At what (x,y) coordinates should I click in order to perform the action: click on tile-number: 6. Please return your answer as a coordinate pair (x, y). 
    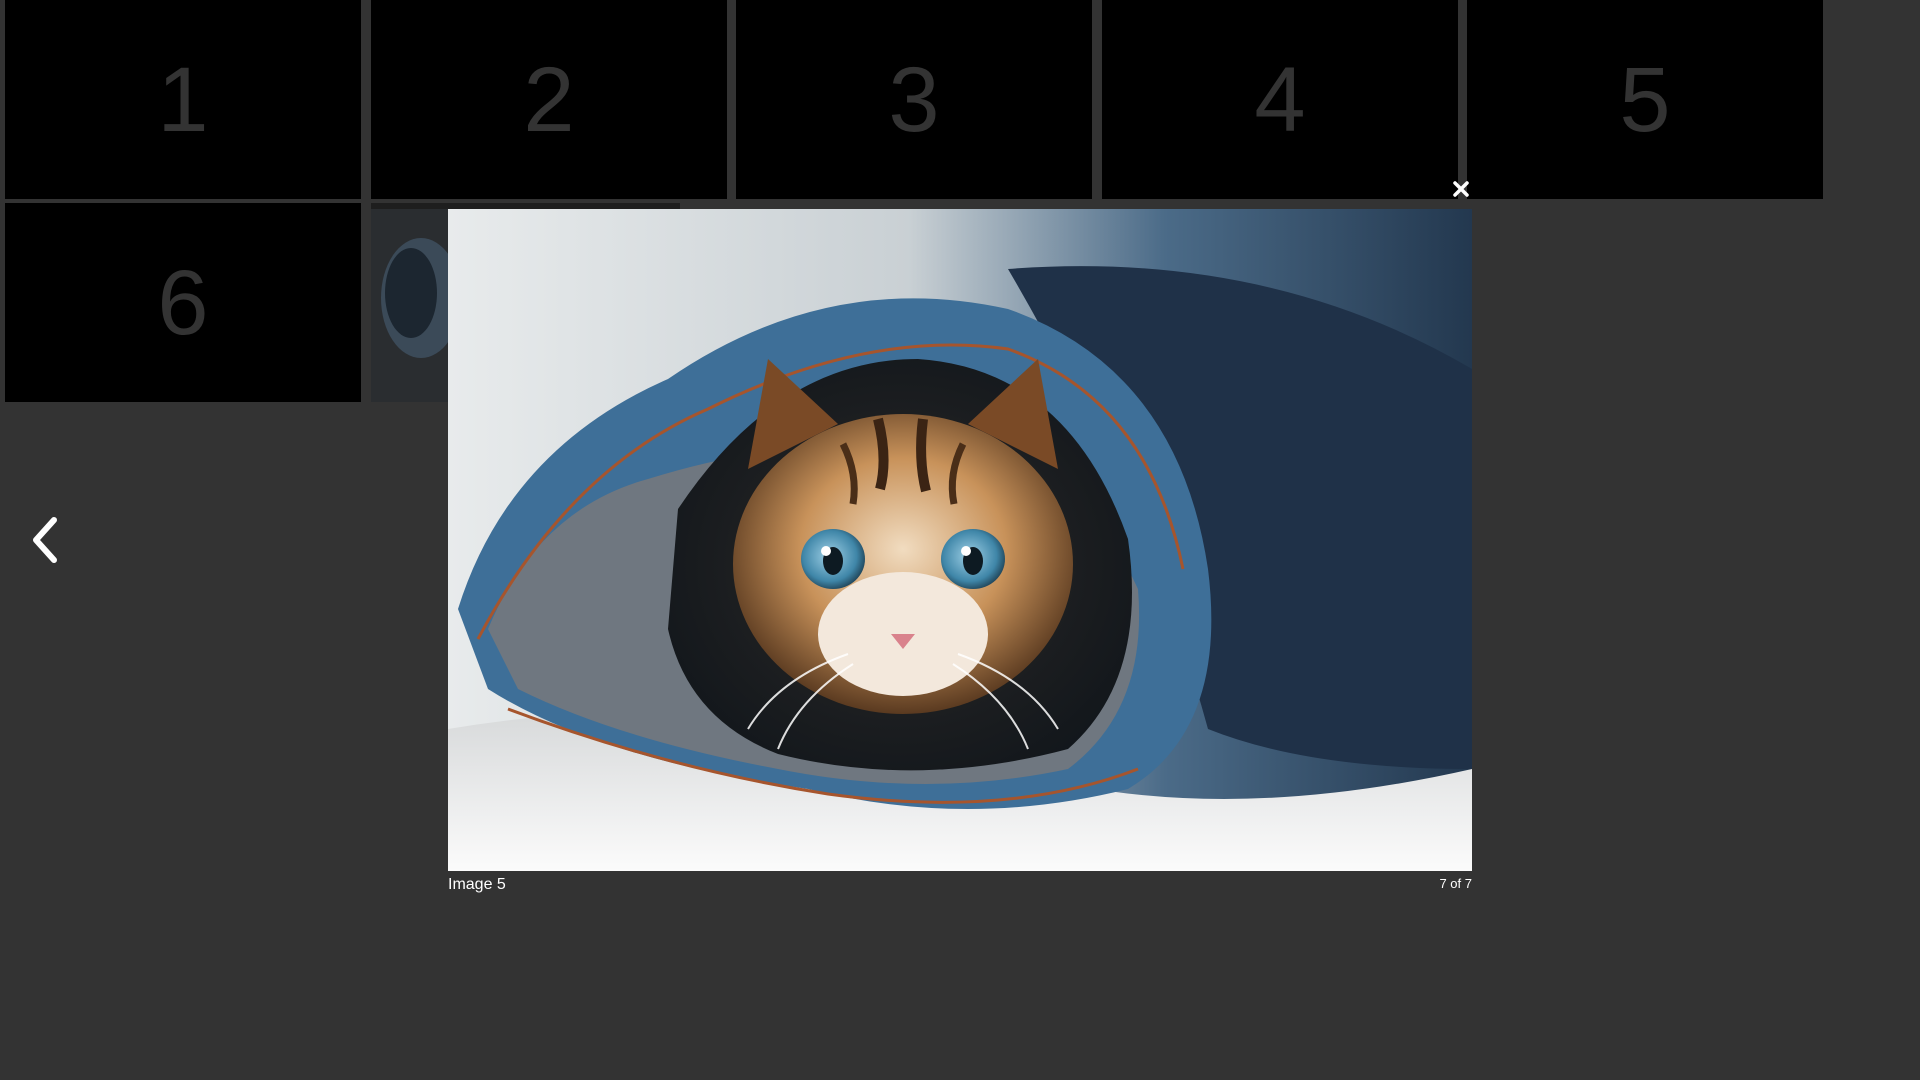
    Looking at the image, I should click on (183, 302).